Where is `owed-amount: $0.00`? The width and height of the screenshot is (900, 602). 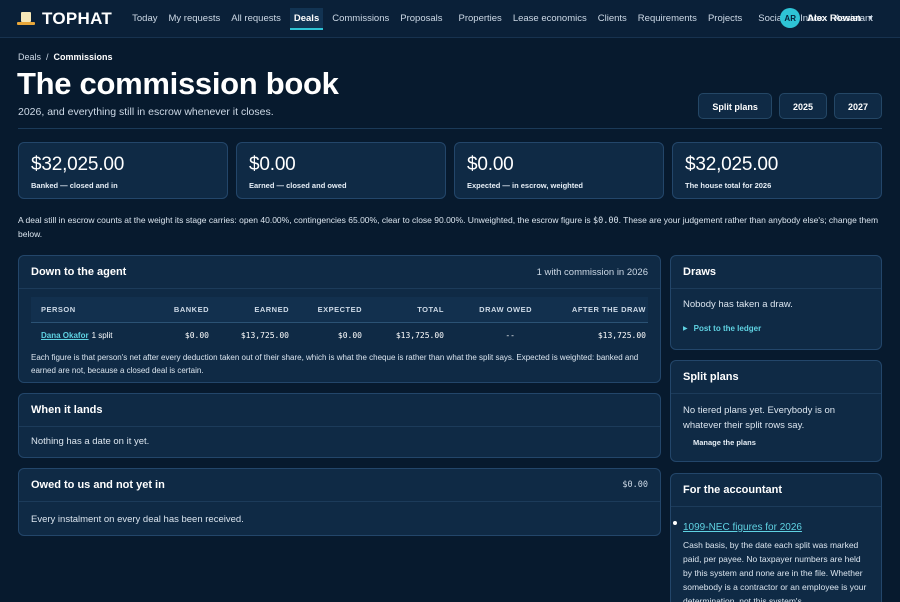 owed-amount: $0.00 is located at coordinates (635, 485).